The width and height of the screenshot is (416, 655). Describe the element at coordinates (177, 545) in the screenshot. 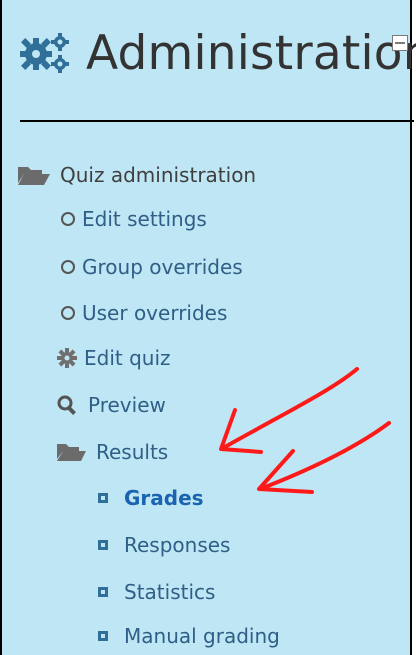

I see `tree-item-label: Responses` at that location.